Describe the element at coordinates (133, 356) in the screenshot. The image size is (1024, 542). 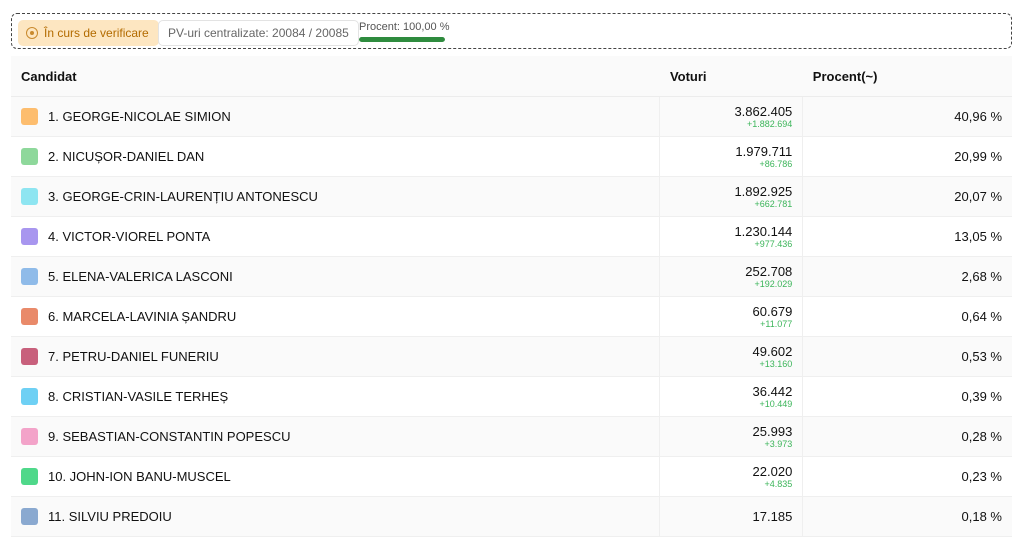
I see `candidate-name: 7. PETRU-DANIEL FUNERIU` at that location.